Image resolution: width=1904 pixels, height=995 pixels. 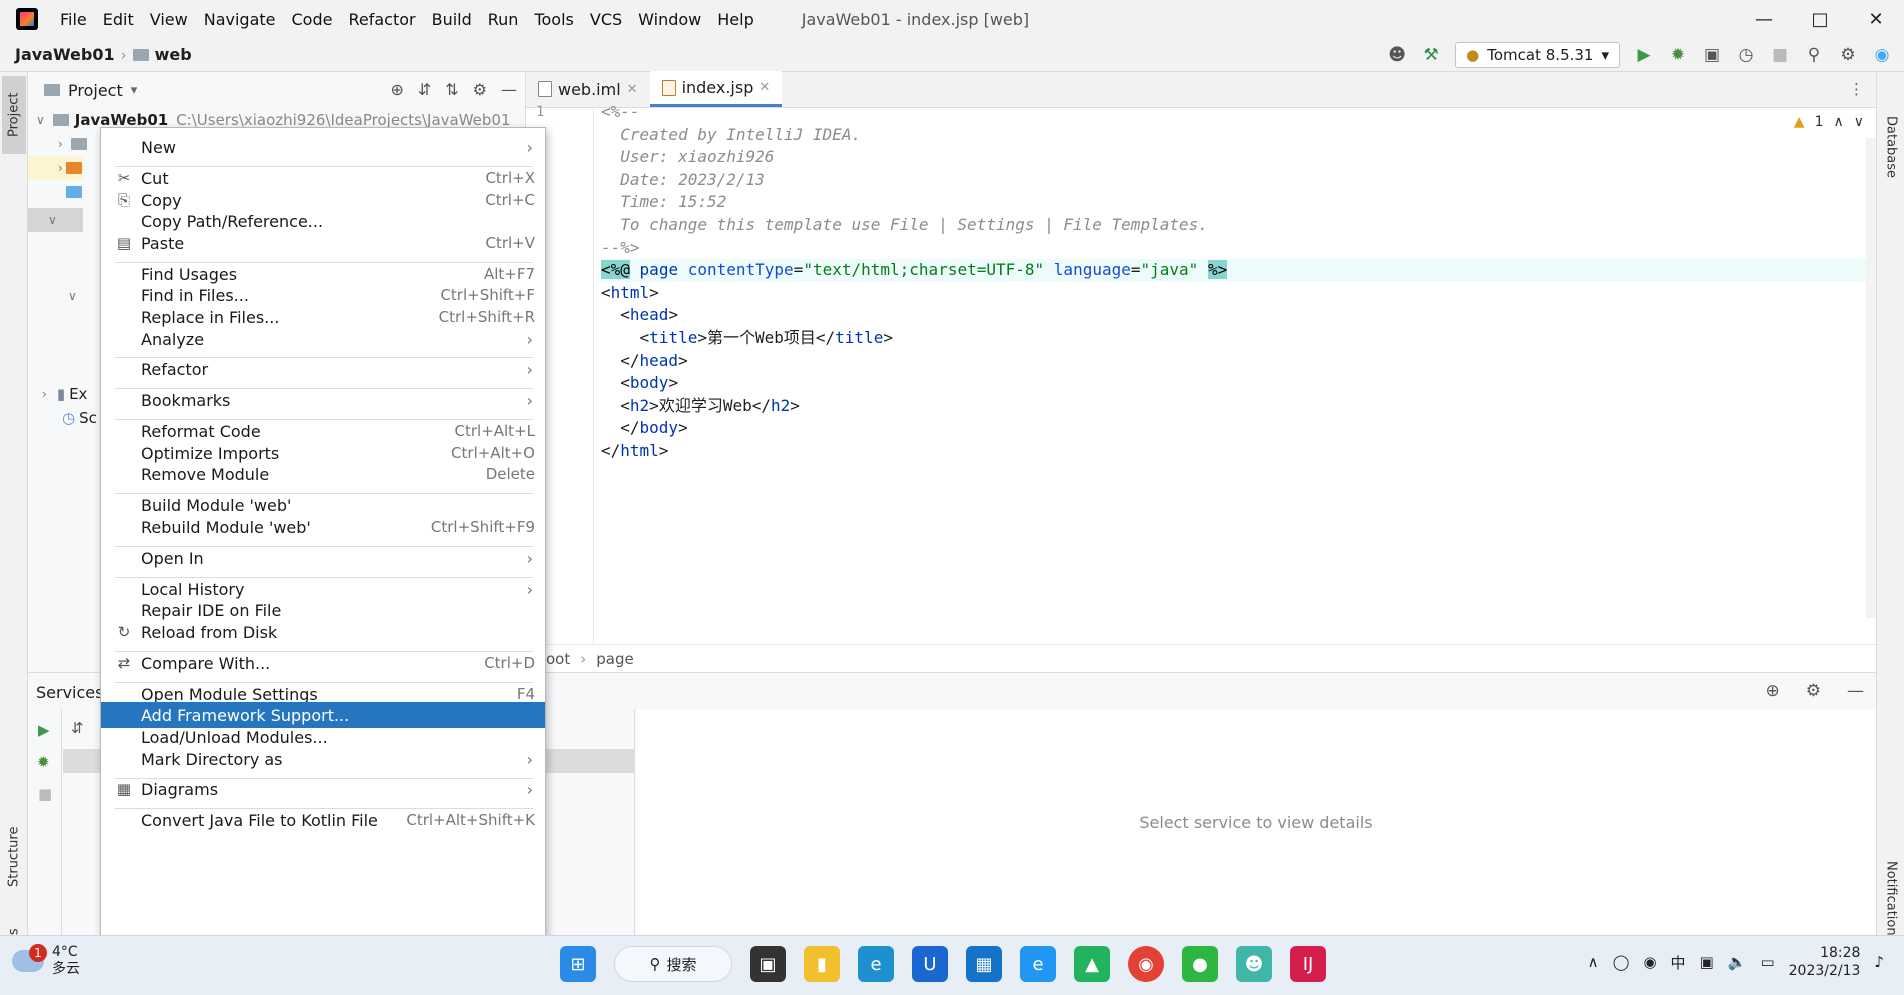 What do you see at coordinates (134, 90) in the screenshot?
I see `chevron-down-icon: ▾` at bounding box center [134, 90].